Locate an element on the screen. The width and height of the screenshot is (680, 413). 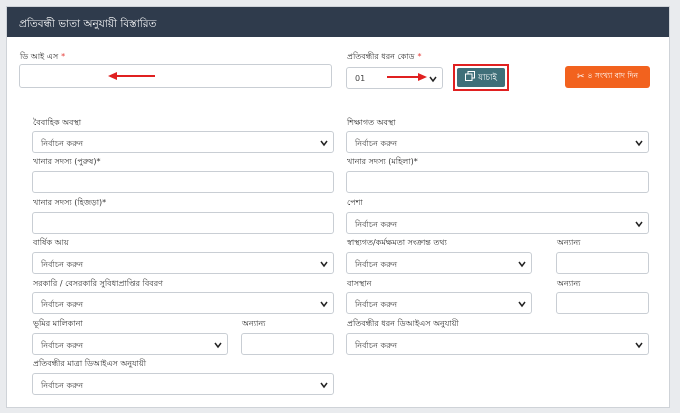
household-hijra-input is located at coordinates (183, 223).